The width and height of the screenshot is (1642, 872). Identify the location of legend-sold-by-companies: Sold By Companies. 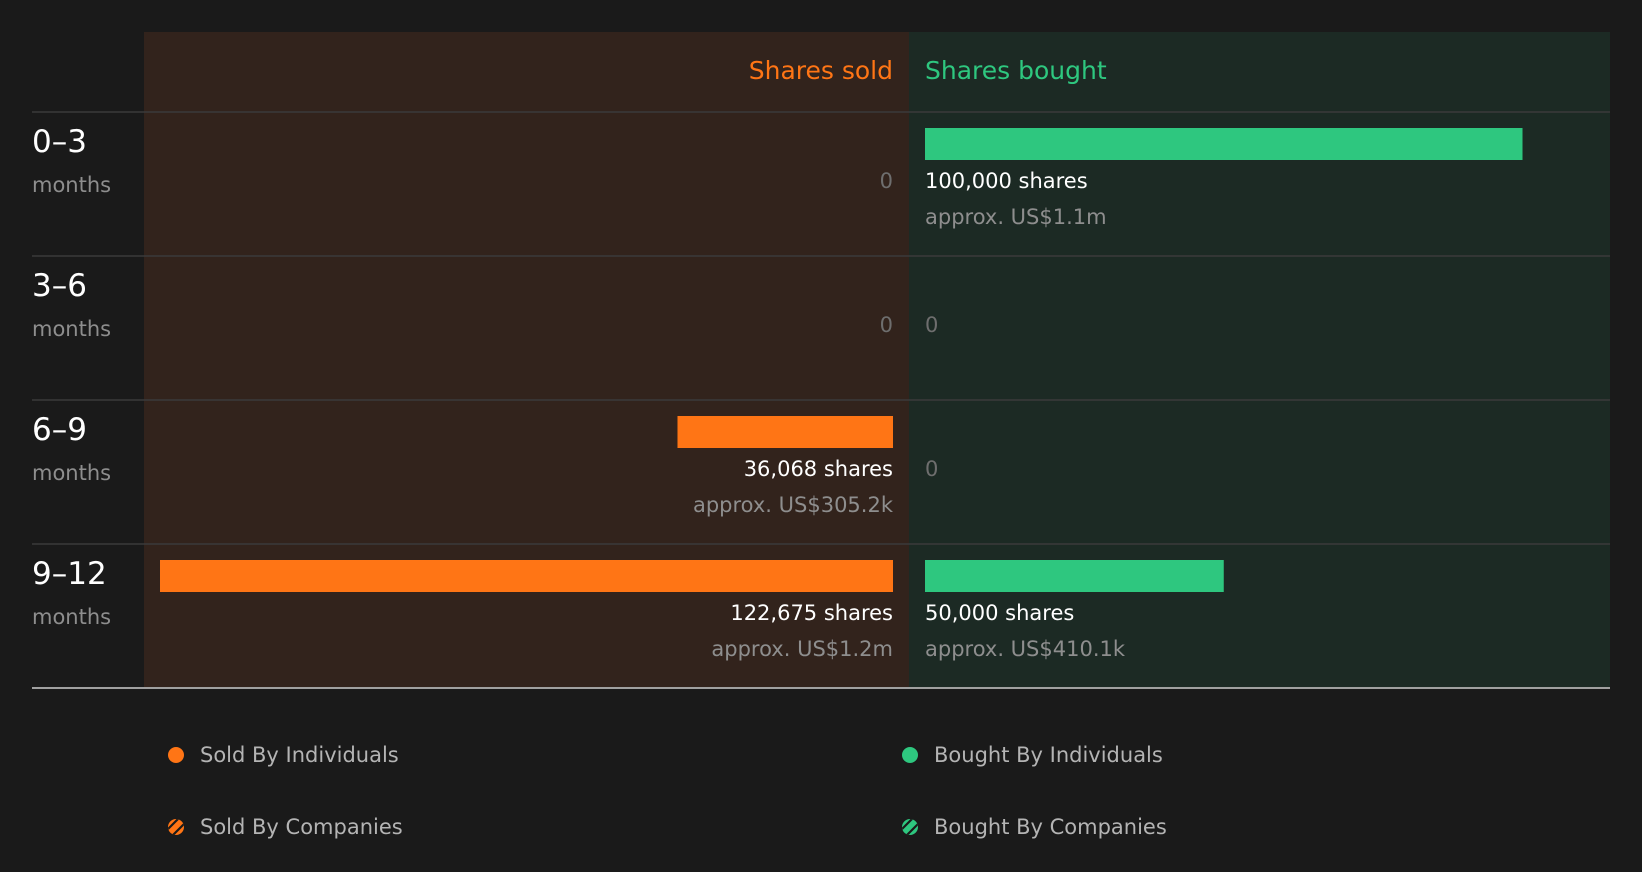
(285, 827).